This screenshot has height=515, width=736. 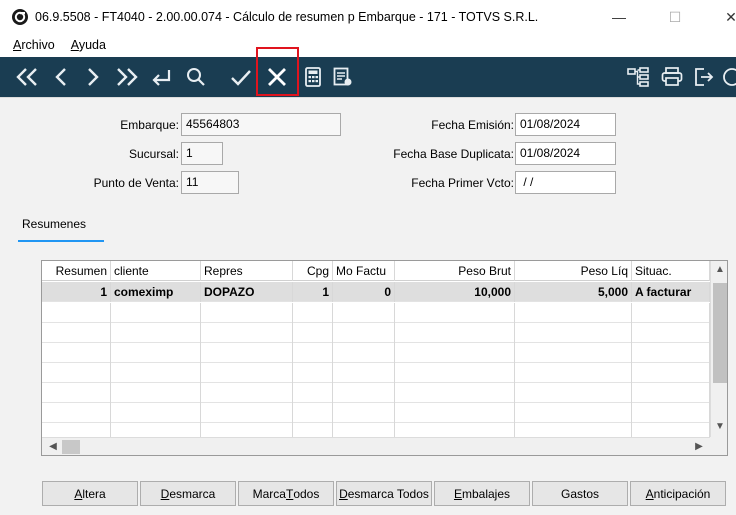 What do you see at coordinates (71, 447) in the screenshot?
I see `horizontal-scroll-thumb` at bounding box center [71, 447].